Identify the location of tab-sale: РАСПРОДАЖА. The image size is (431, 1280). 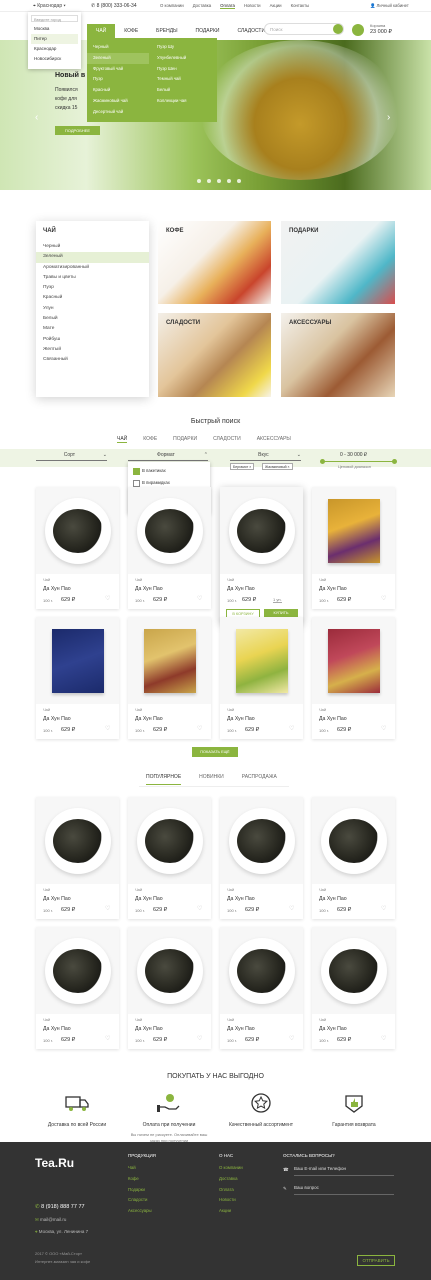
(259, 779).